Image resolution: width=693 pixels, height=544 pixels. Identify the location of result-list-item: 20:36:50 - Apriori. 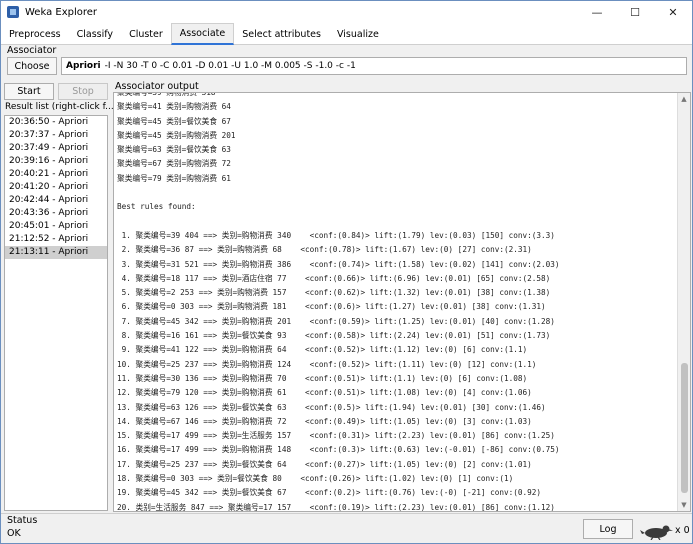
(56, 122).